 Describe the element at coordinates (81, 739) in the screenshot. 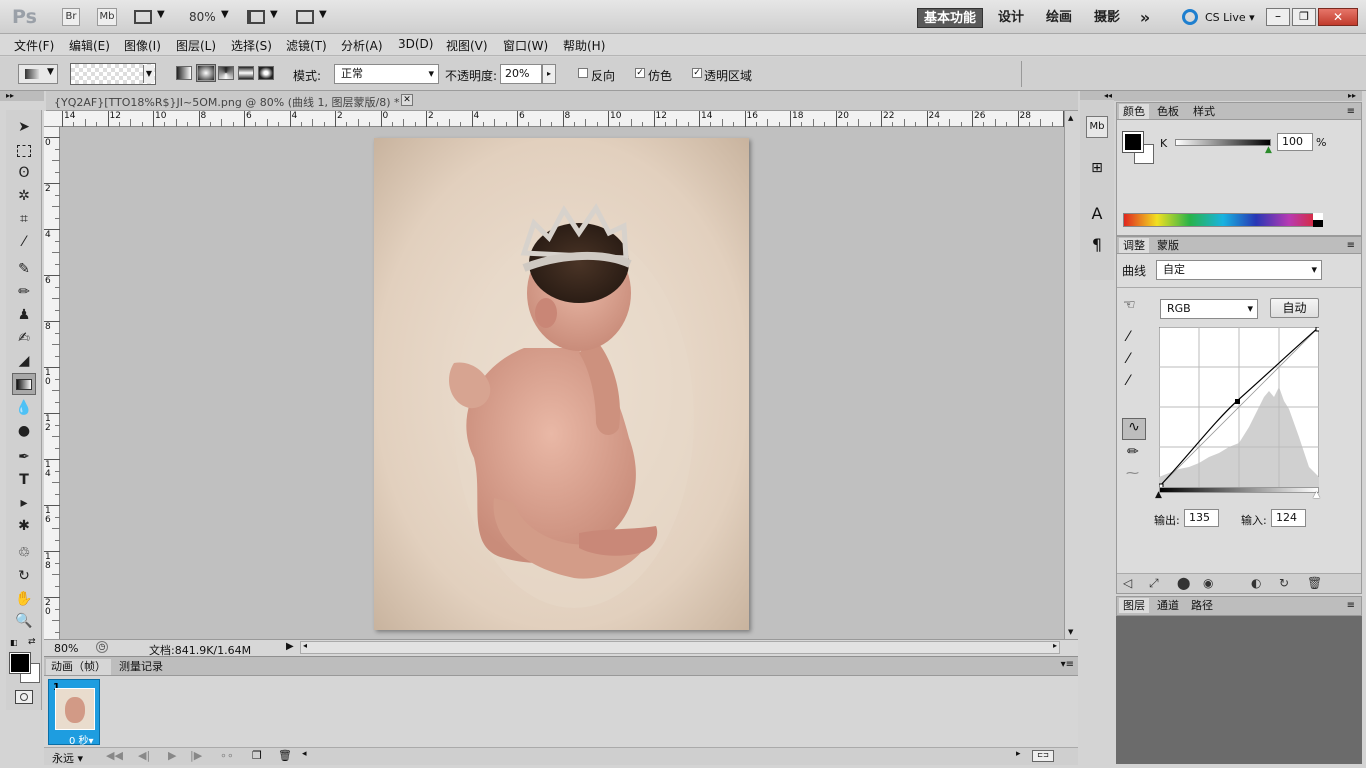

I see `frame-delay: 0 秒▾` at that location.